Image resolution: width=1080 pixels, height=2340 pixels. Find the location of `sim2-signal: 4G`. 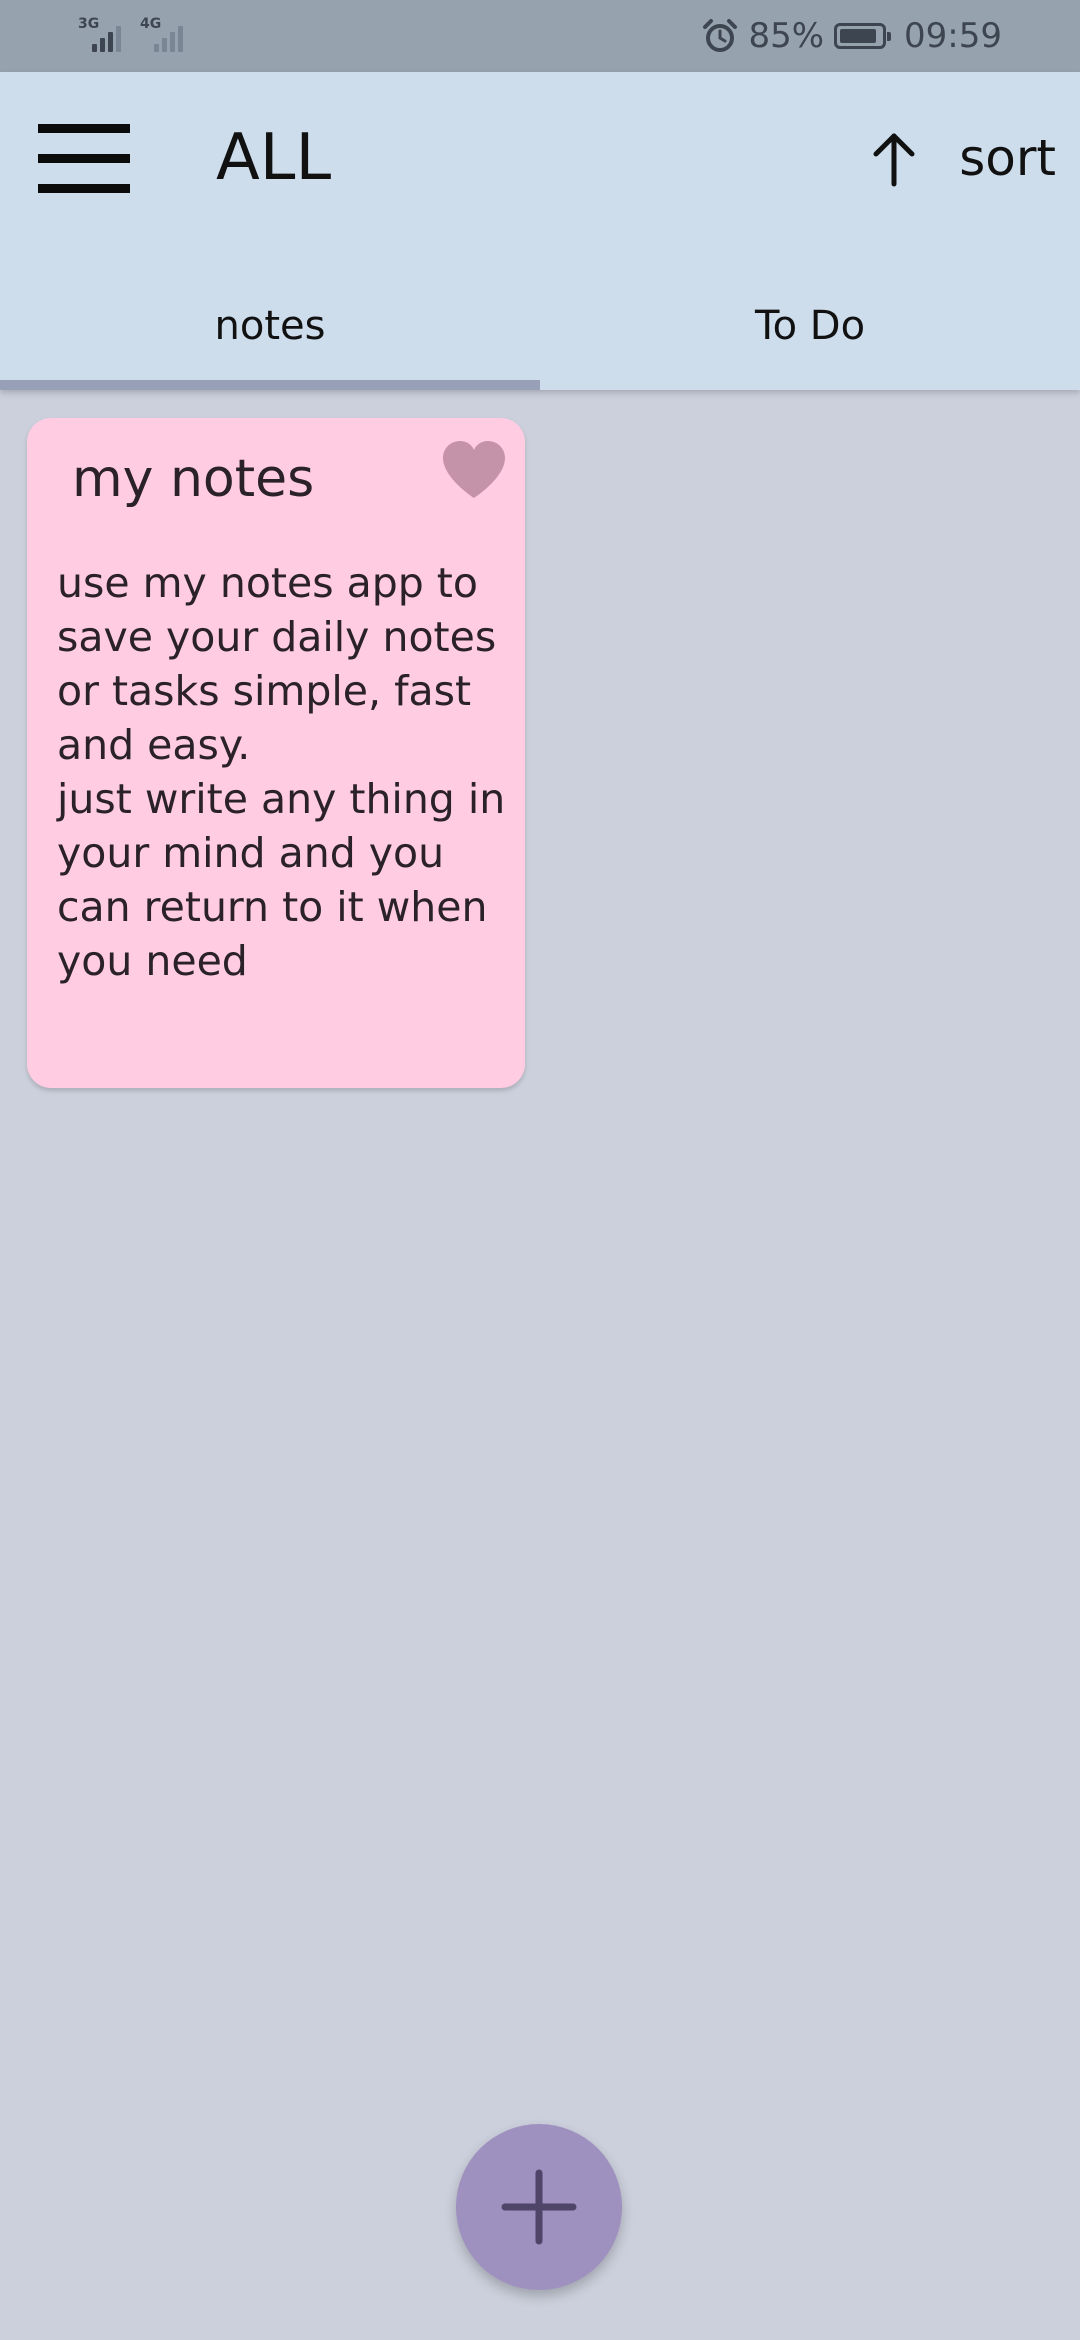

sim2-signal: 4G is located at coordinates (165, 34).